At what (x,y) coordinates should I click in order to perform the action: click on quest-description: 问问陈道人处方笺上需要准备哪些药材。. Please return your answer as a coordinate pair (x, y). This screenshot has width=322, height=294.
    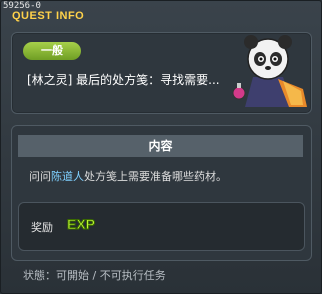
    Looking at the image, I should click on (128, 176).